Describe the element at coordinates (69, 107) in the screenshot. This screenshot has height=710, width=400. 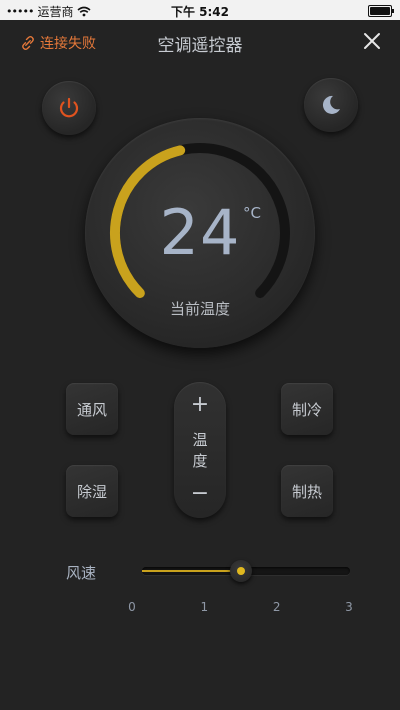
I see `power-icon` at that location.